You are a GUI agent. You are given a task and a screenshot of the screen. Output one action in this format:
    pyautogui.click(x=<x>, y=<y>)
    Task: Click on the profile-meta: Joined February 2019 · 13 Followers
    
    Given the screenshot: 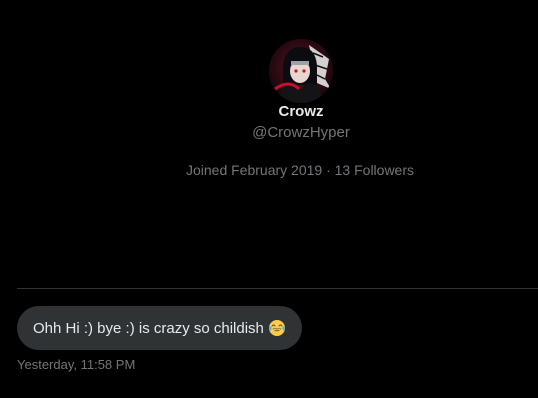 What is the action you would take?
    pyautogui.click(x=300, y=170)
    